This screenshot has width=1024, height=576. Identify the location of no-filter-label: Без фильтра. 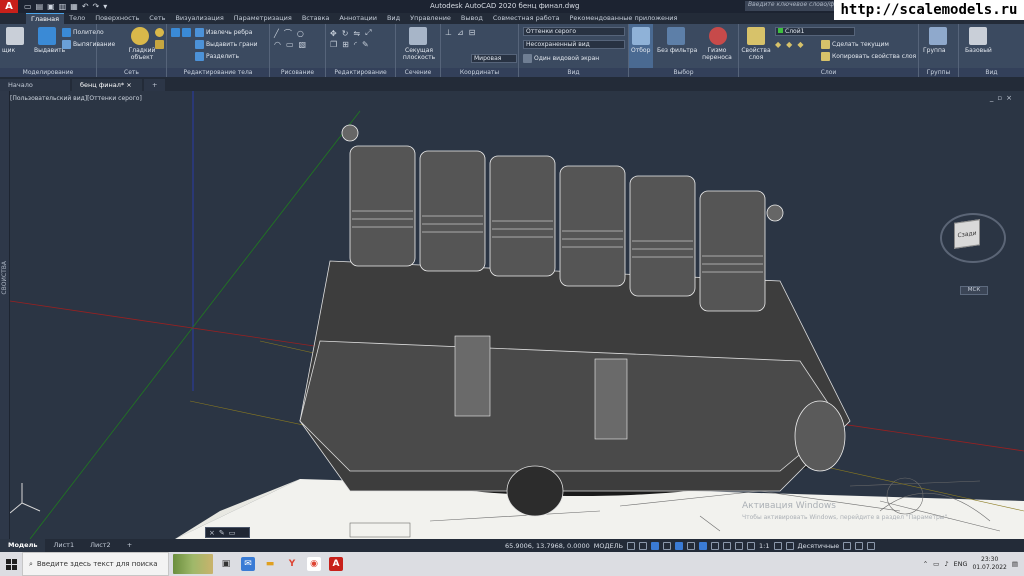
(677, 50).